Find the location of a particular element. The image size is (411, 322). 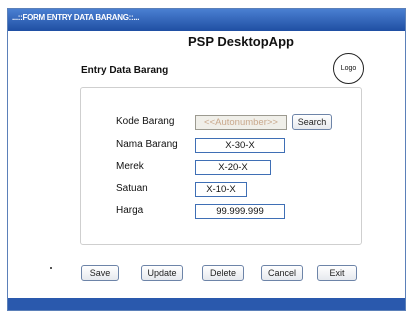

cancel-button: Cancel is located at coordinates (282, 273).